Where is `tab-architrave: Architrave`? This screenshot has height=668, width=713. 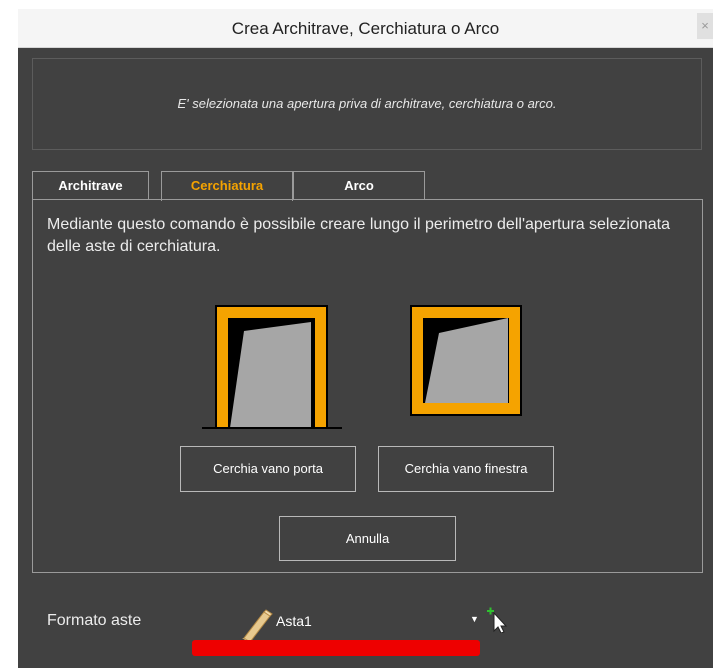
tab-architrave: Architrave is located at coordinates (90, 185).